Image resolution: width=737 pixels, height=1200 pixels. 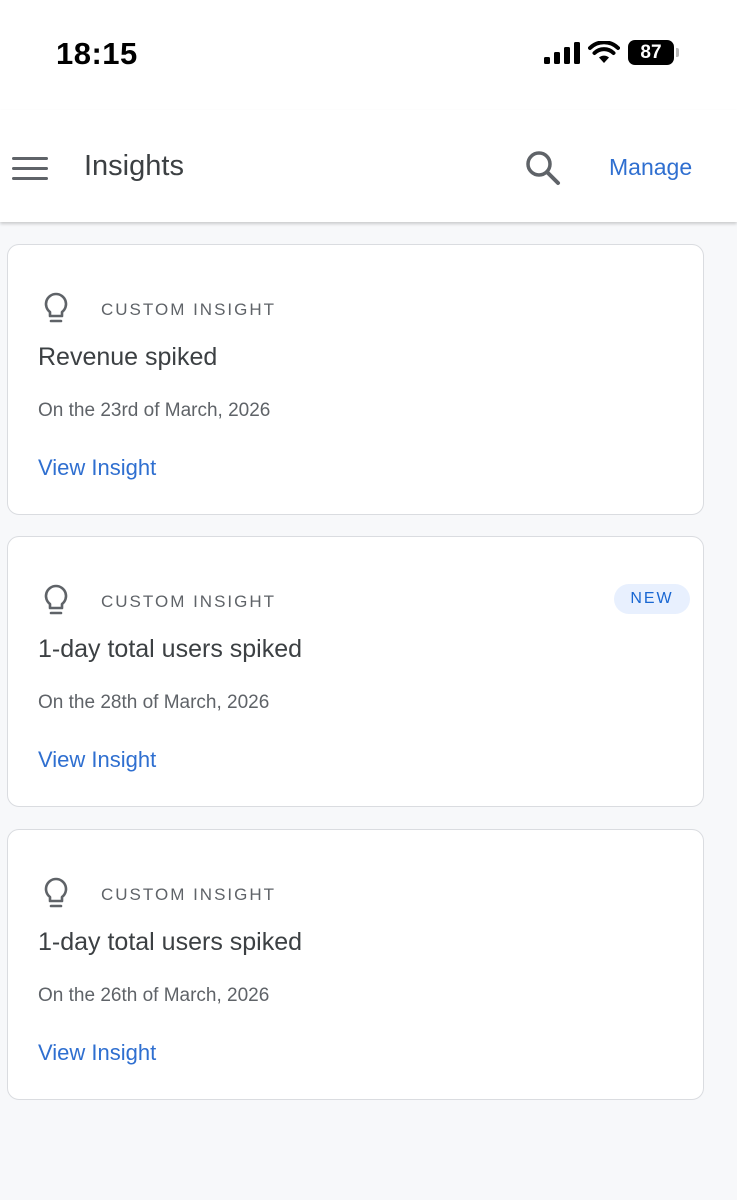 What do you see at coordinates (128, 357) in the screenshot?
I see `card-title: Revenue spiked` at bounding box center [128, 357].